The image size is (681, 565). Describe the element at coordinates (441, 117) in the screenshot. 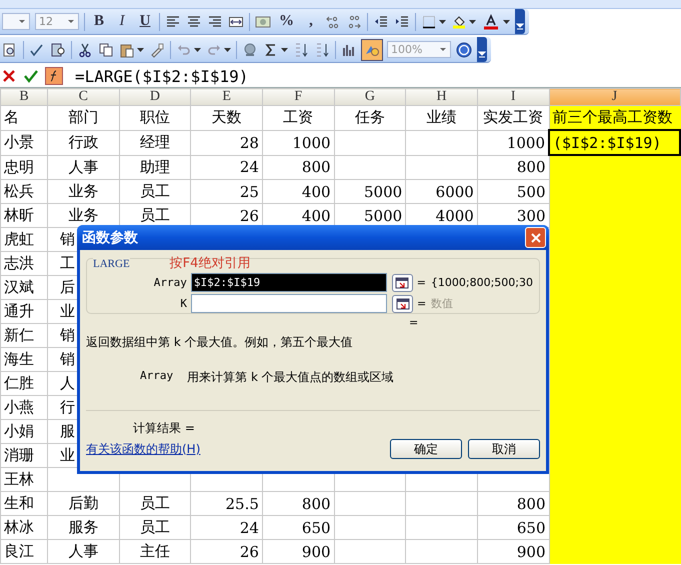

I see `column-title: 业绩` at that location.